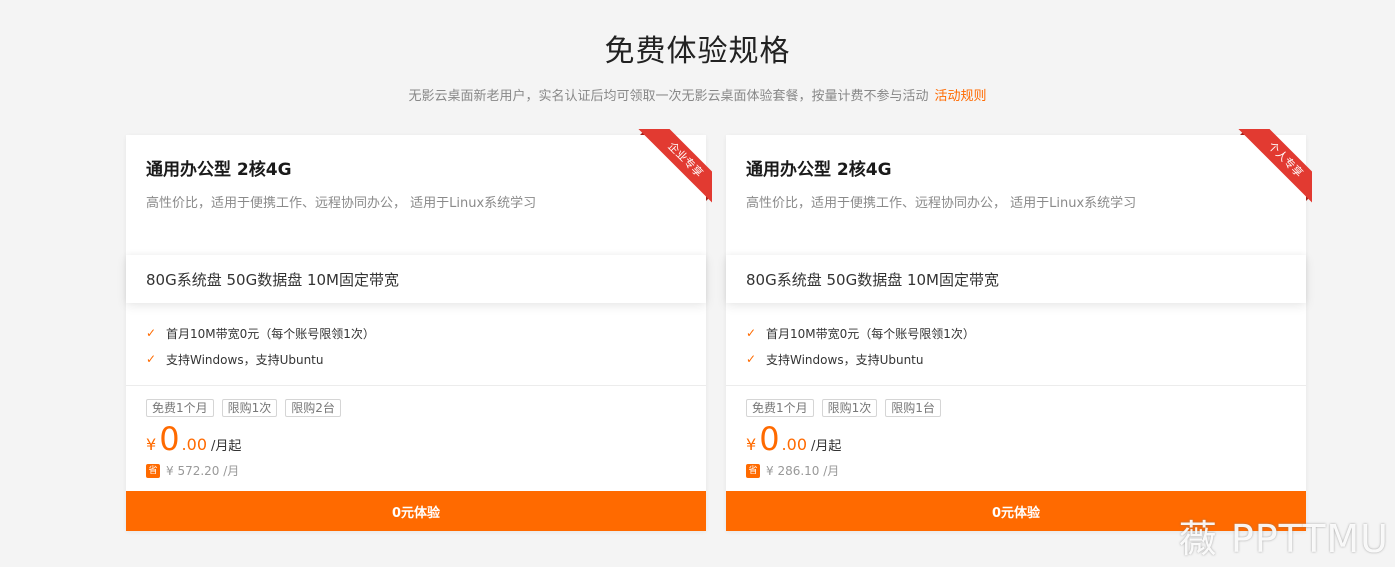 This screenshot has height=567, width=1395. I want to click on original-price: ¥ 286.10 /月, so click(803, 471).